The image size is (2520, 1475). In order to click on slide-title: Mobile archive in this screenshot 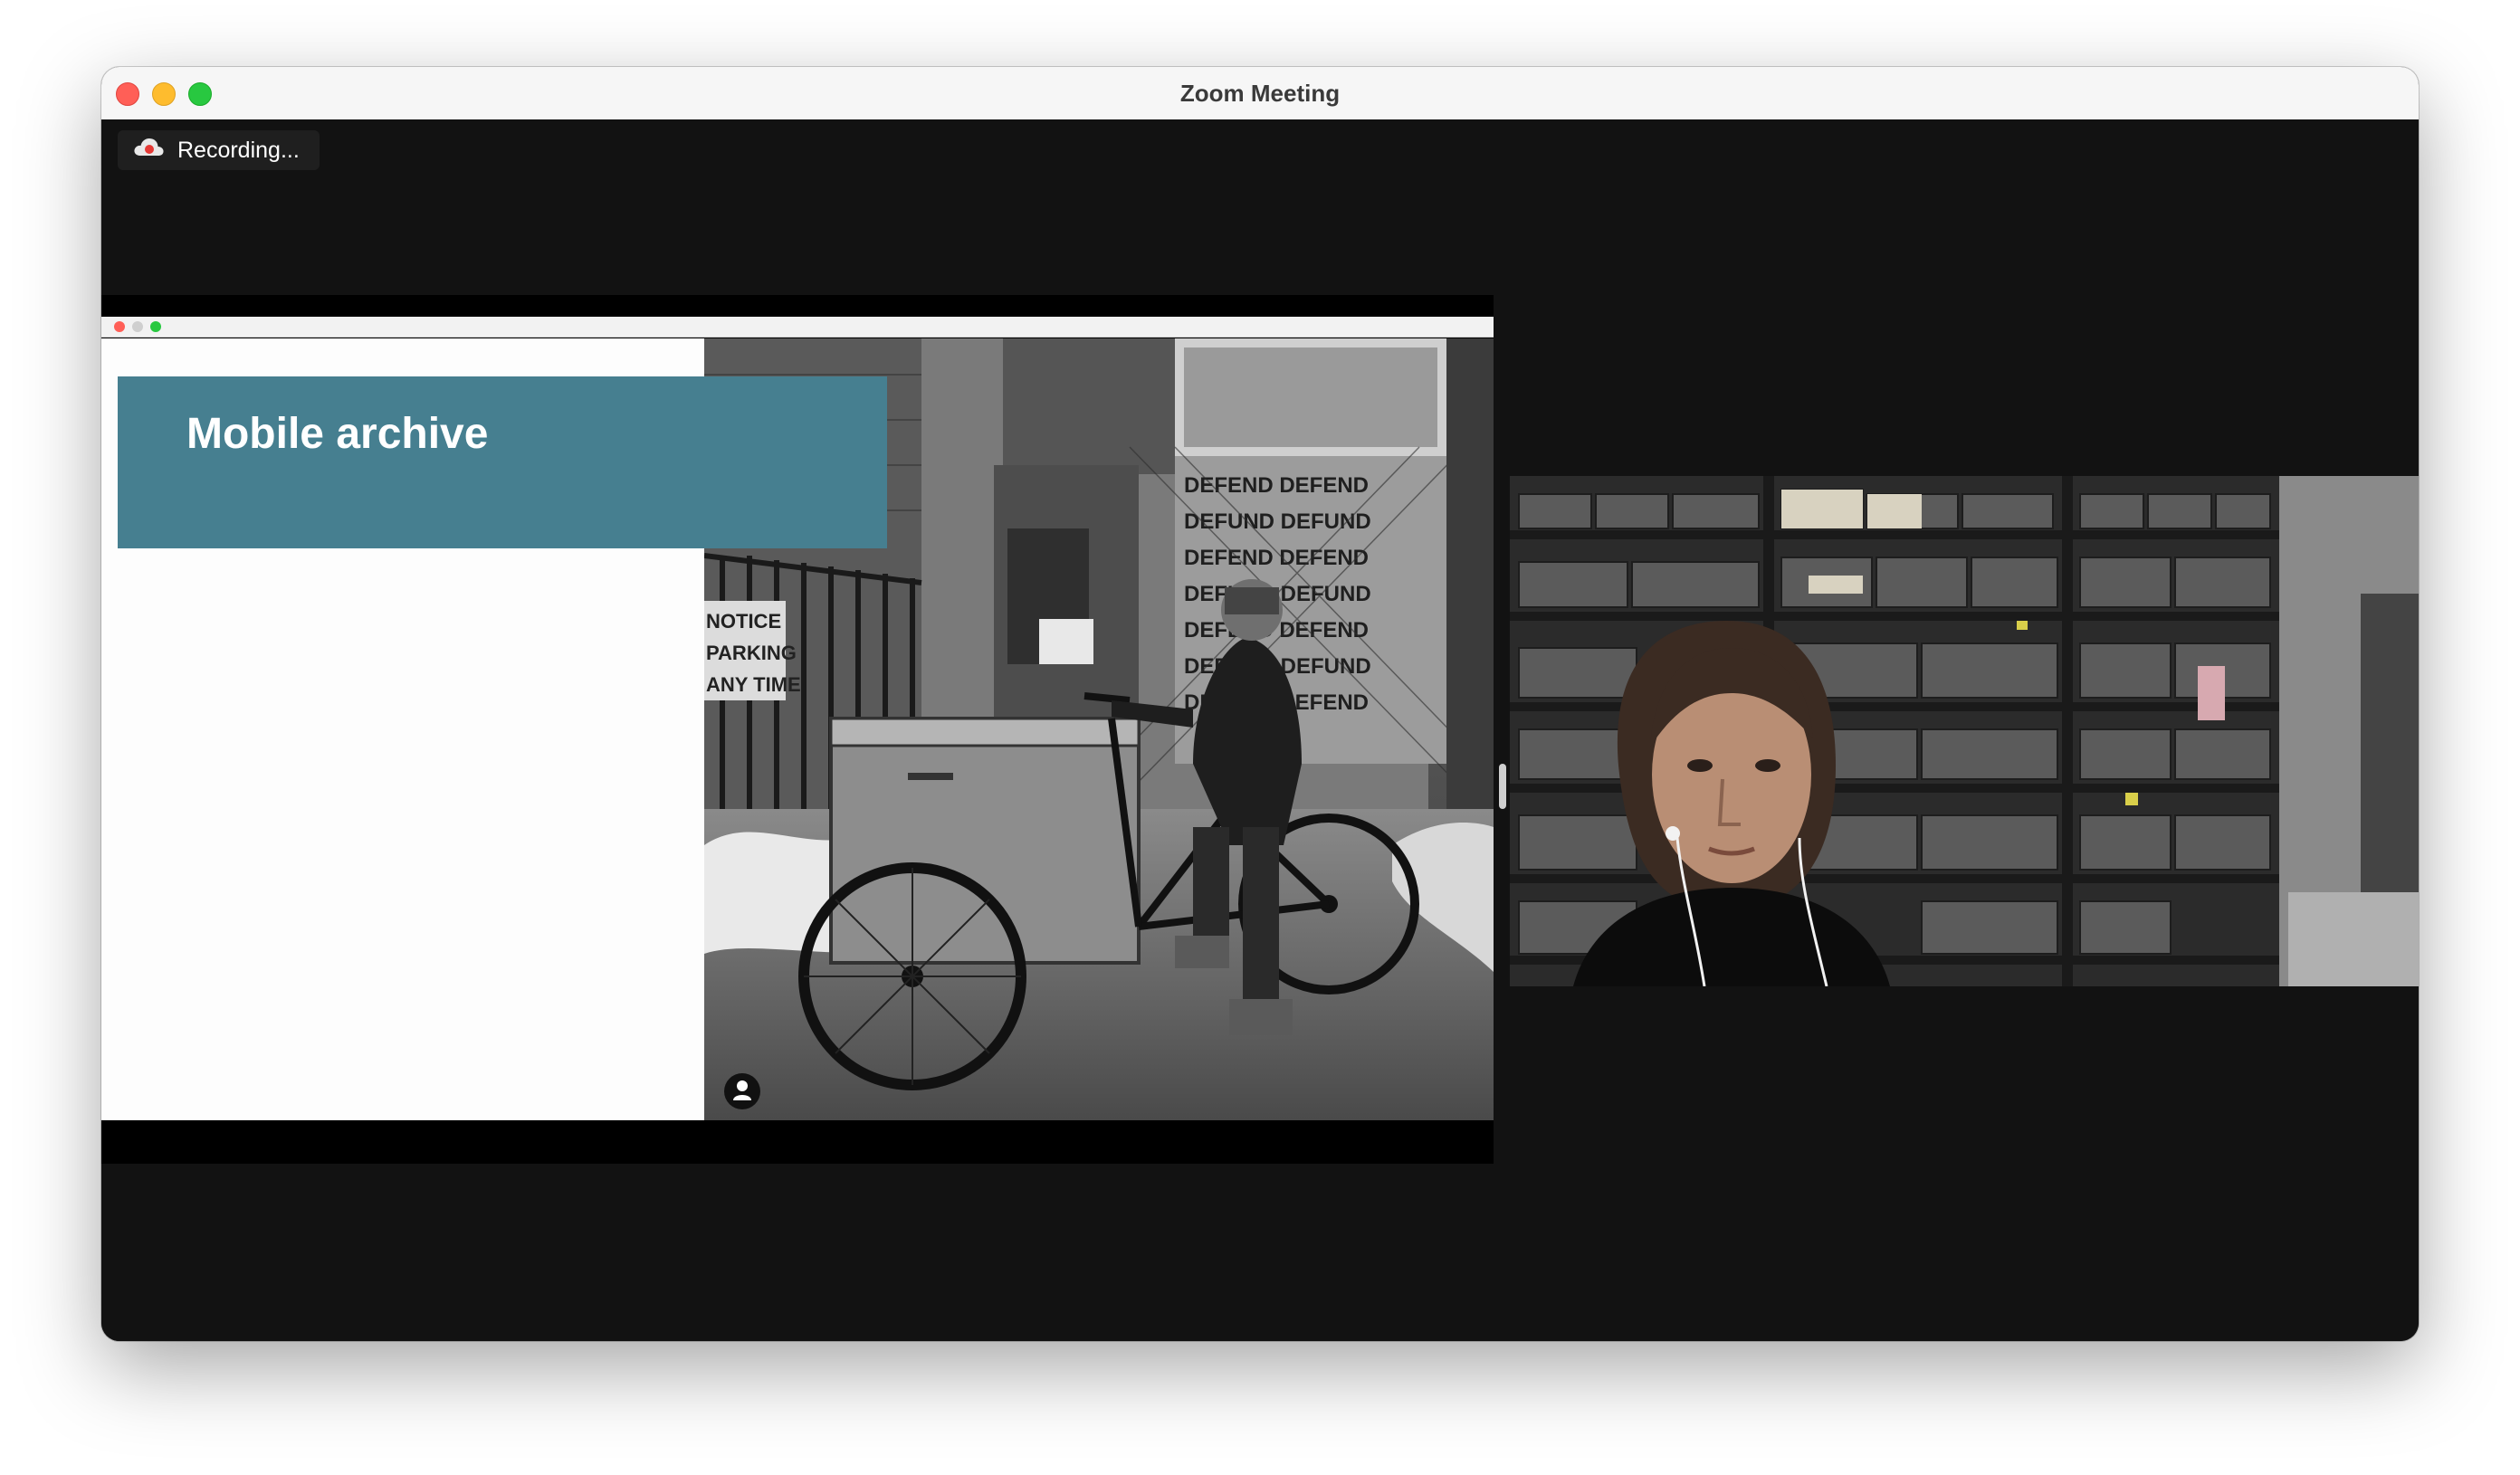, I will do `click(337, 434)`.